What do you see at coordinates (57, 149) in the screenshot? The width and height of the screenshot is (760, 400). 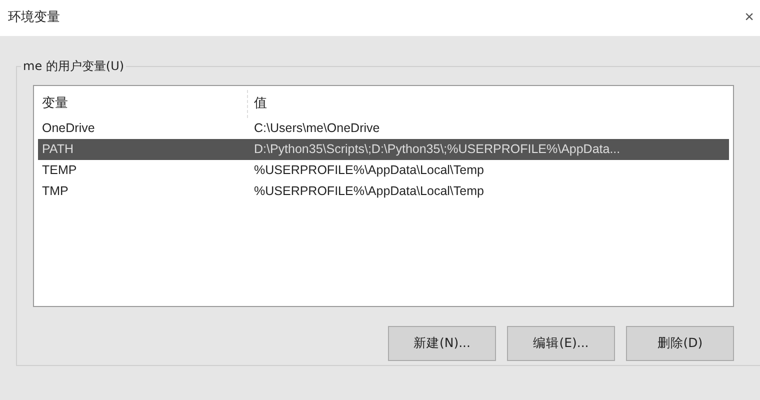 I see `table-cell-text: PATH` at bounding box center [57, 149].